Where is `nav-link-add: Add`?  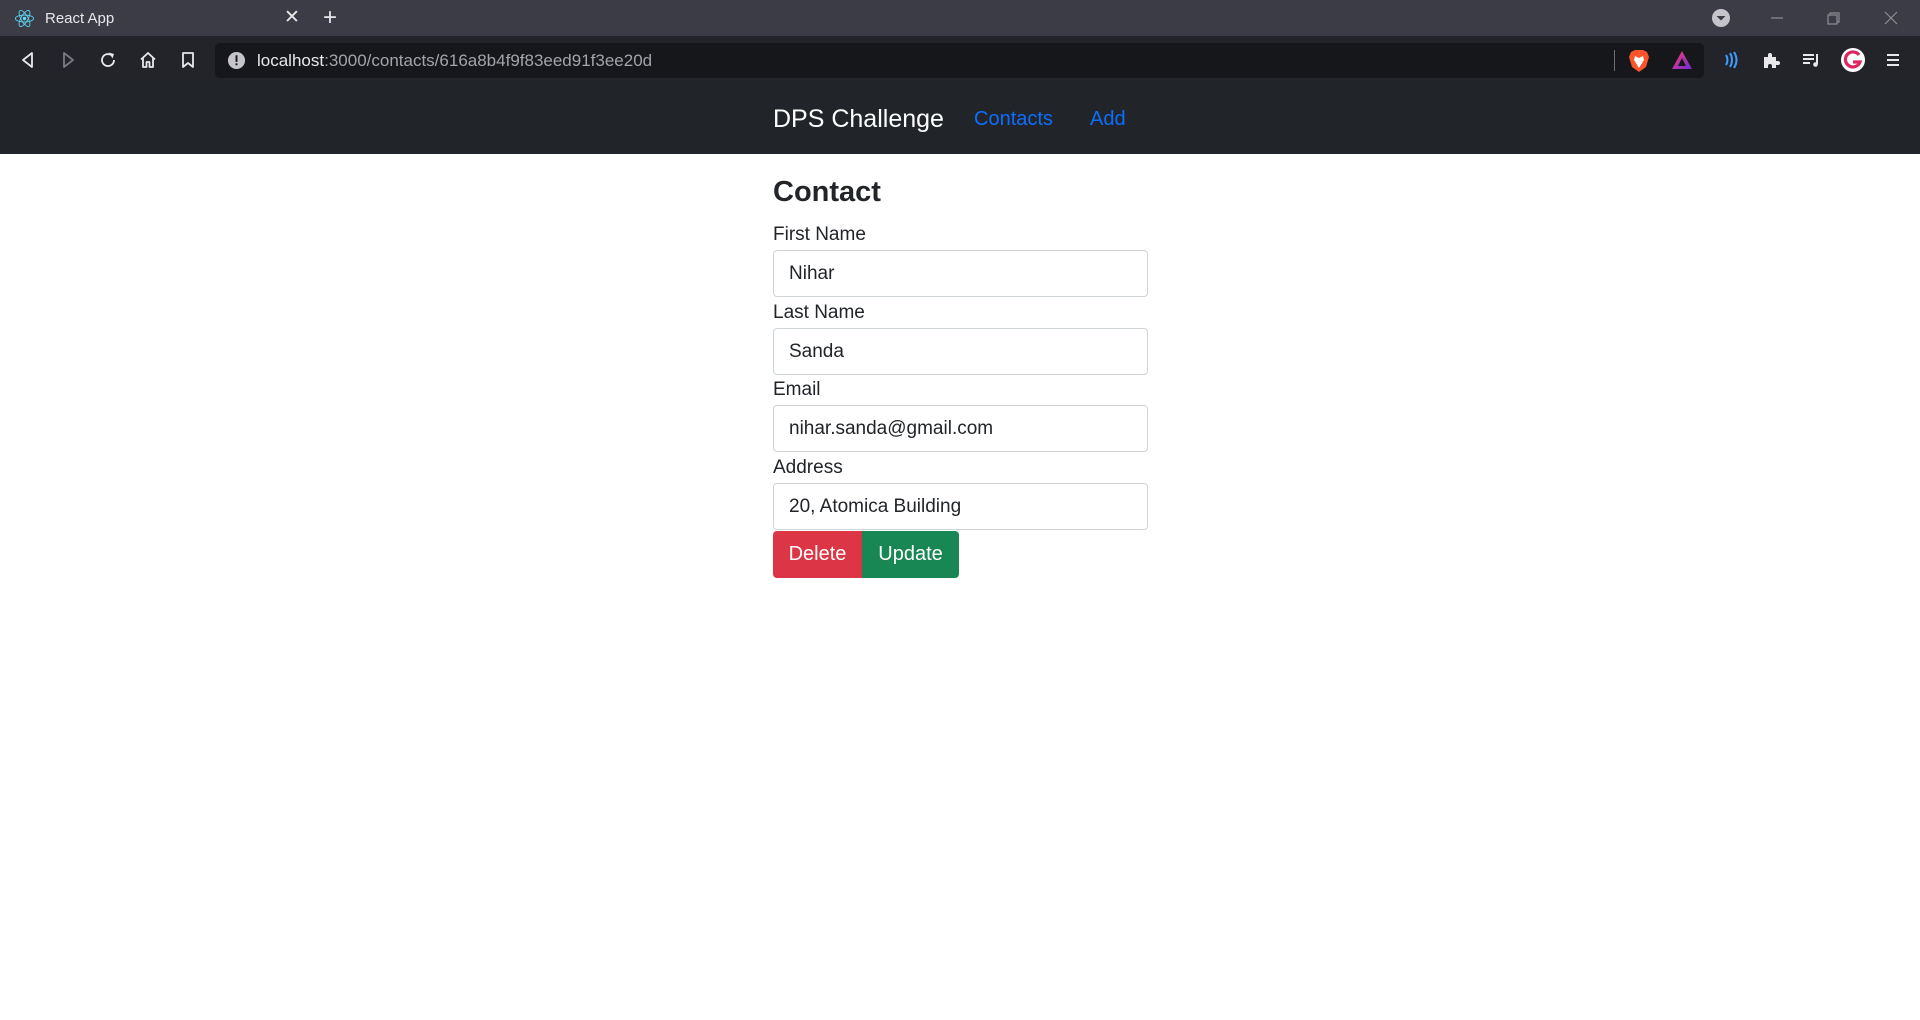
nav-link-add: Add is located at coordinates (1108, 119).